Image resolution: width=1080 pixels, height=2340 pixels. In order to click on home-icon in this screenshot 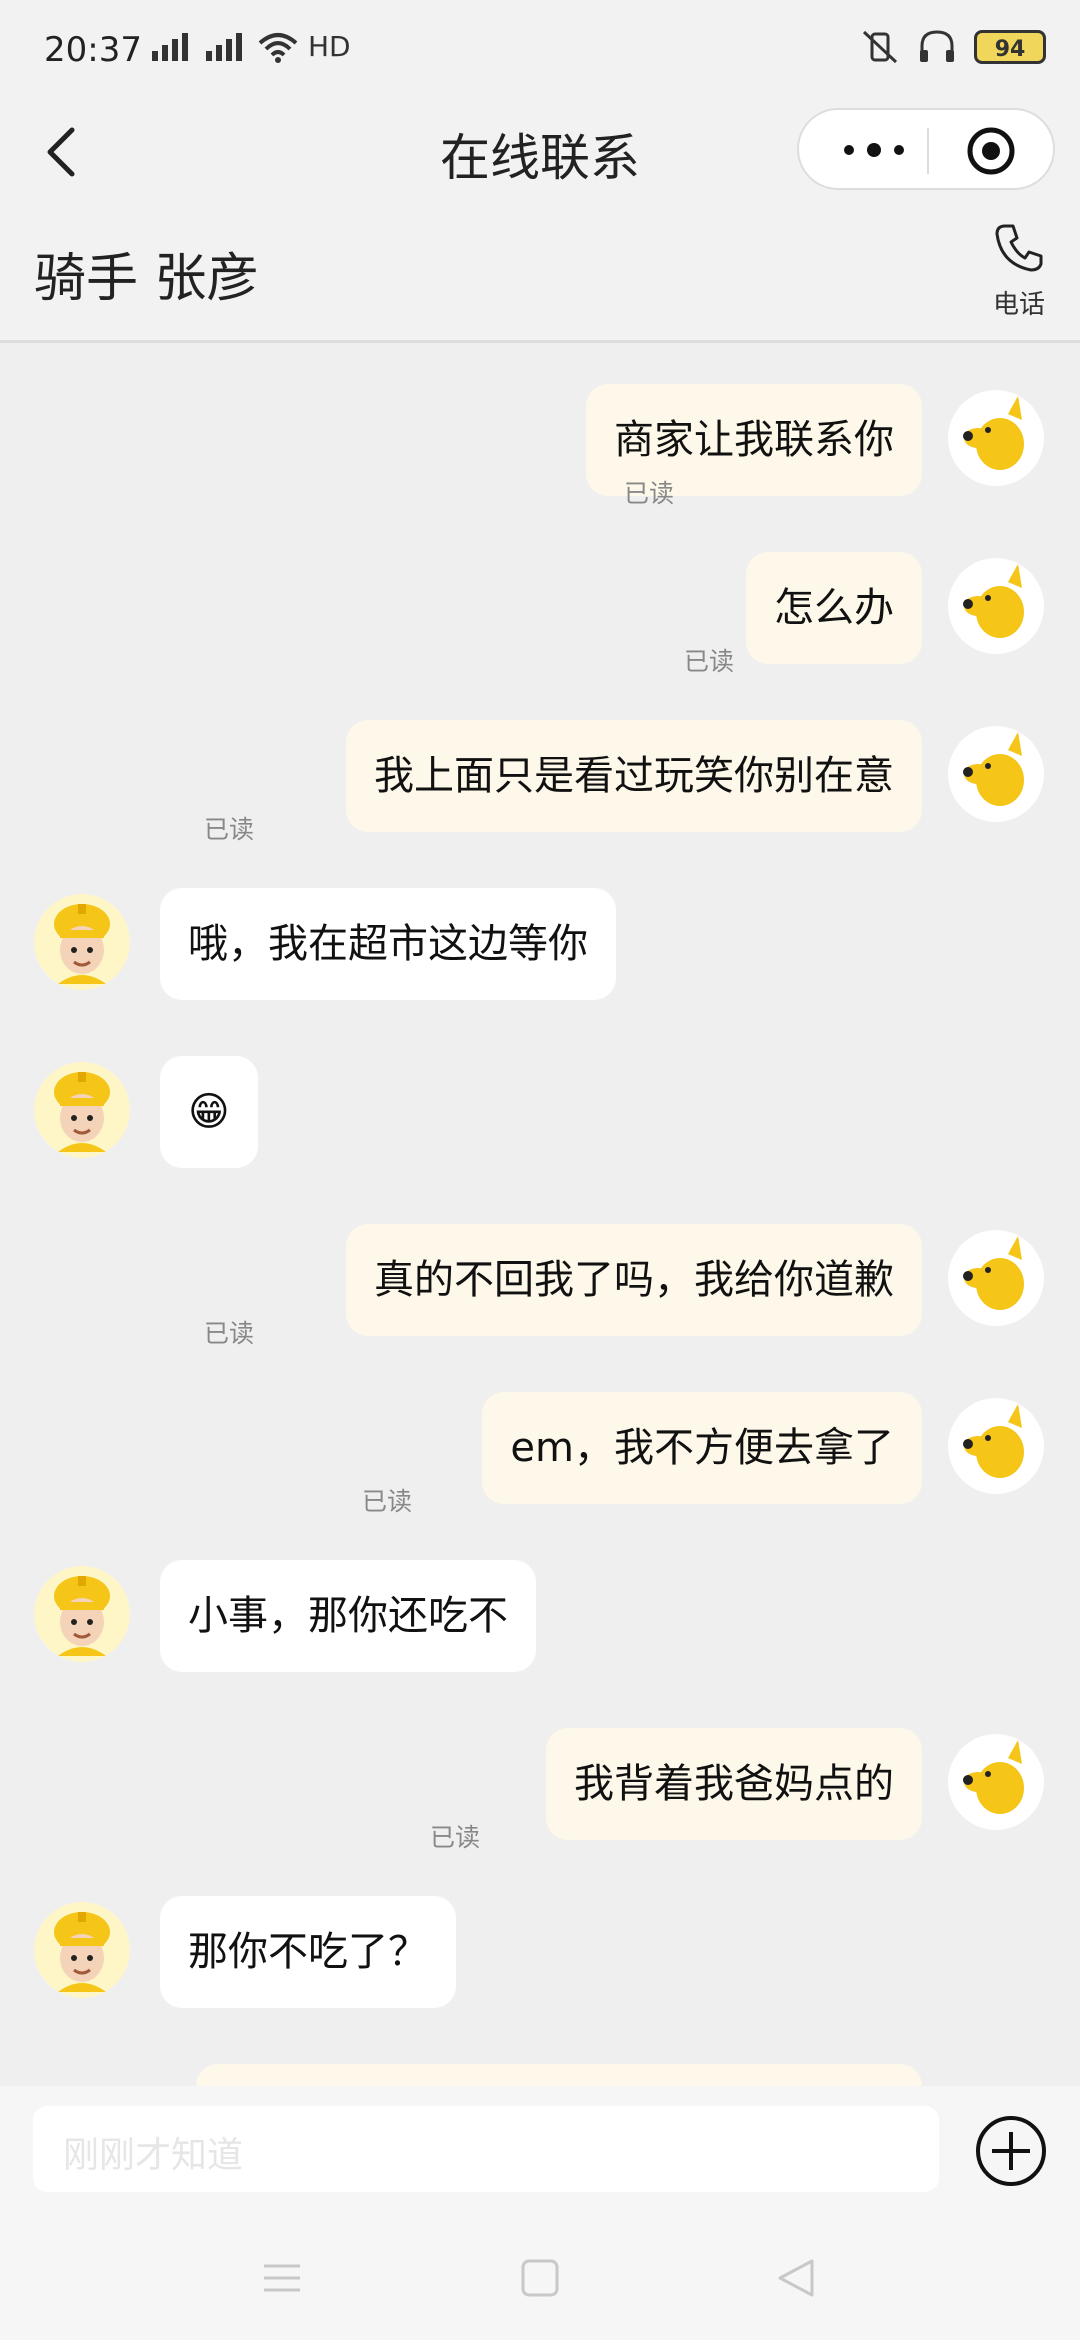, I will do `click(540, 2278)`.